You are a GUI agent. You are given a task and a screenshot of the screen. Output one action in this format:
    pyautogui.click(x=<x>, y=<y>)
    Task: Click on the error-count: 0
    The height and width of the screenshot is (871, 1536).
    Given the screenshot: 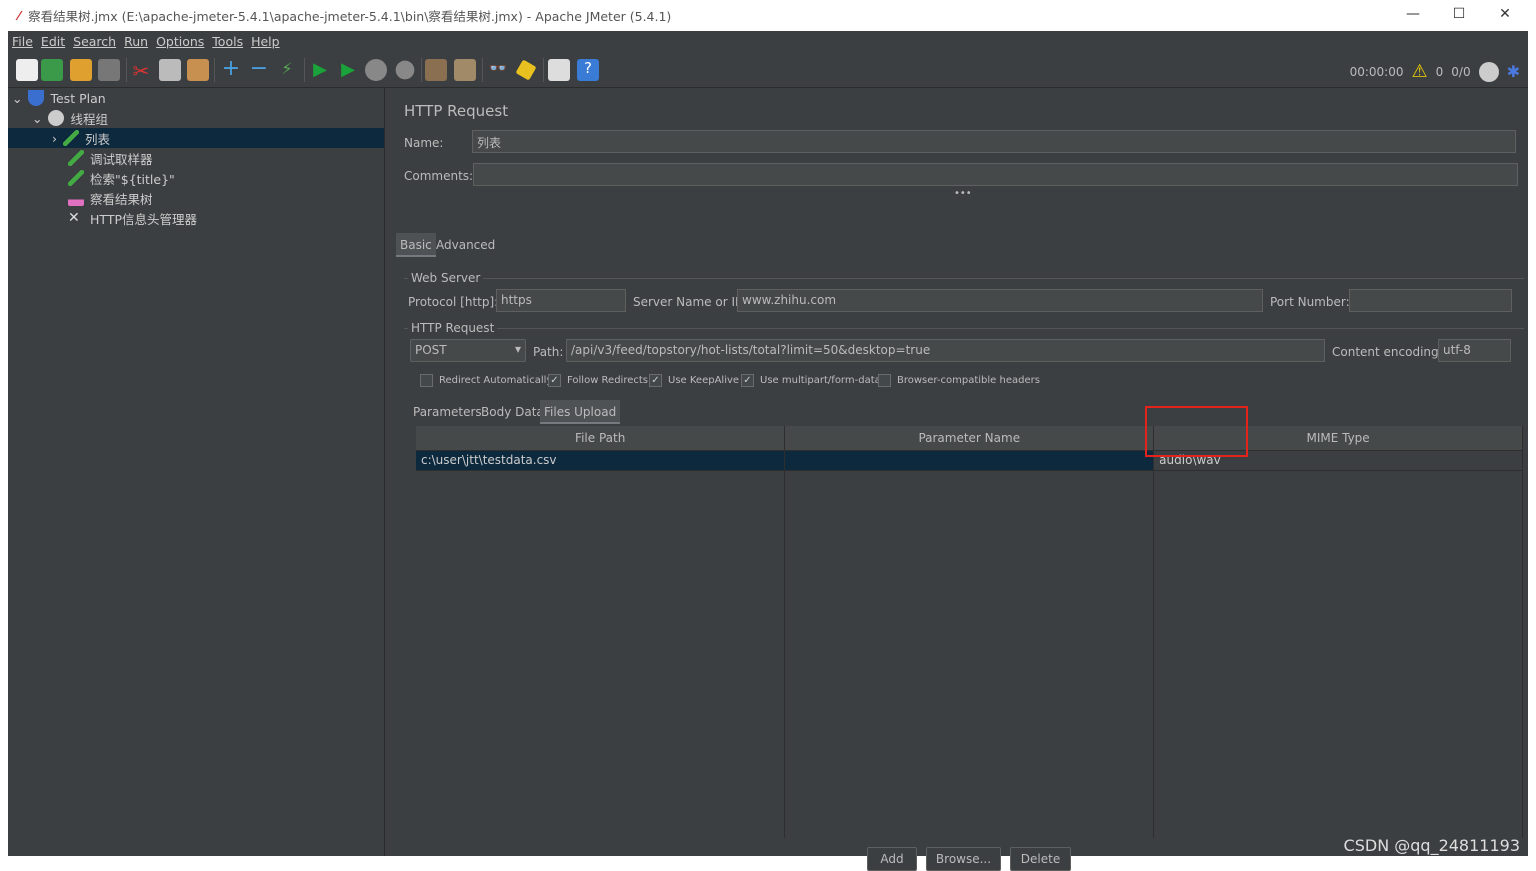 What is the action you would take?
    pyautogui.click(x=1439, y=71)
    